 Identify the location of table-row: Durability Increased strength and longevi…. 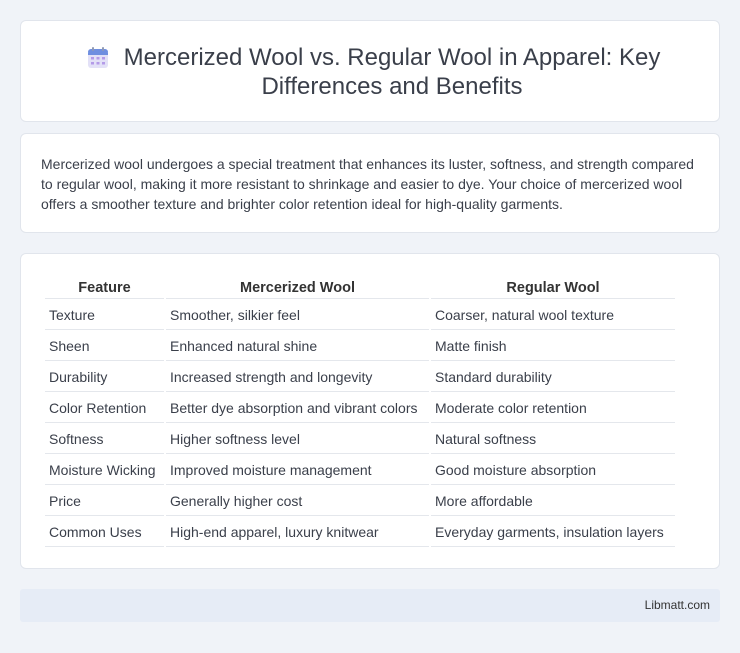
(360, 377).